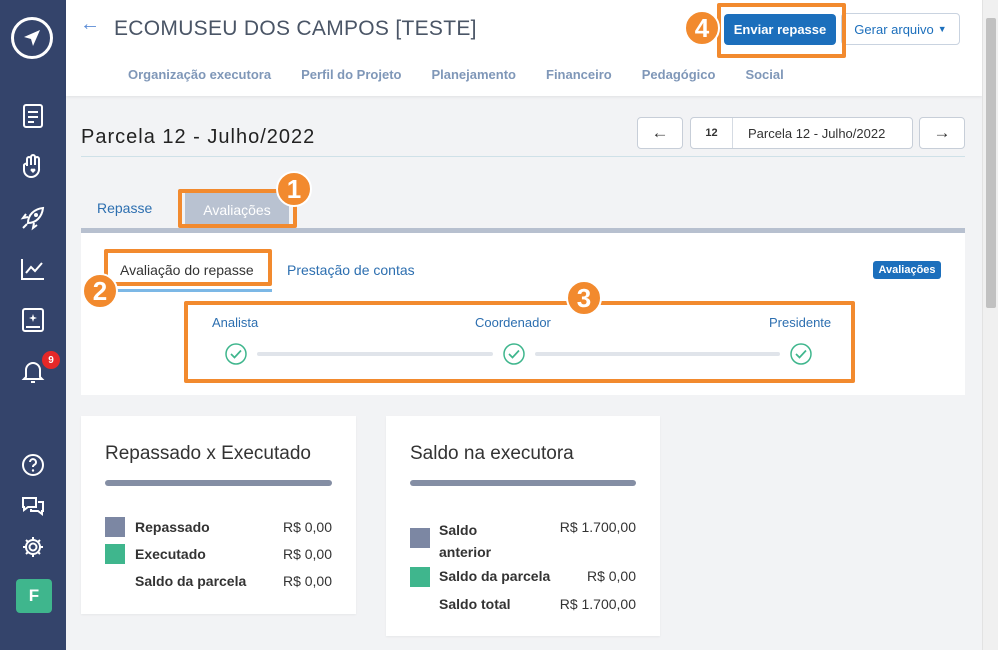  I want to click on nav-planejamento: Planejamento, so click(473, 74).